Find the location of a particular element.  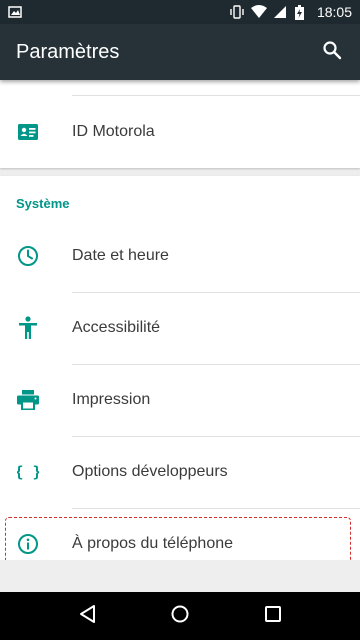

status-time: 18:05 is located at coordinates (334, 12).